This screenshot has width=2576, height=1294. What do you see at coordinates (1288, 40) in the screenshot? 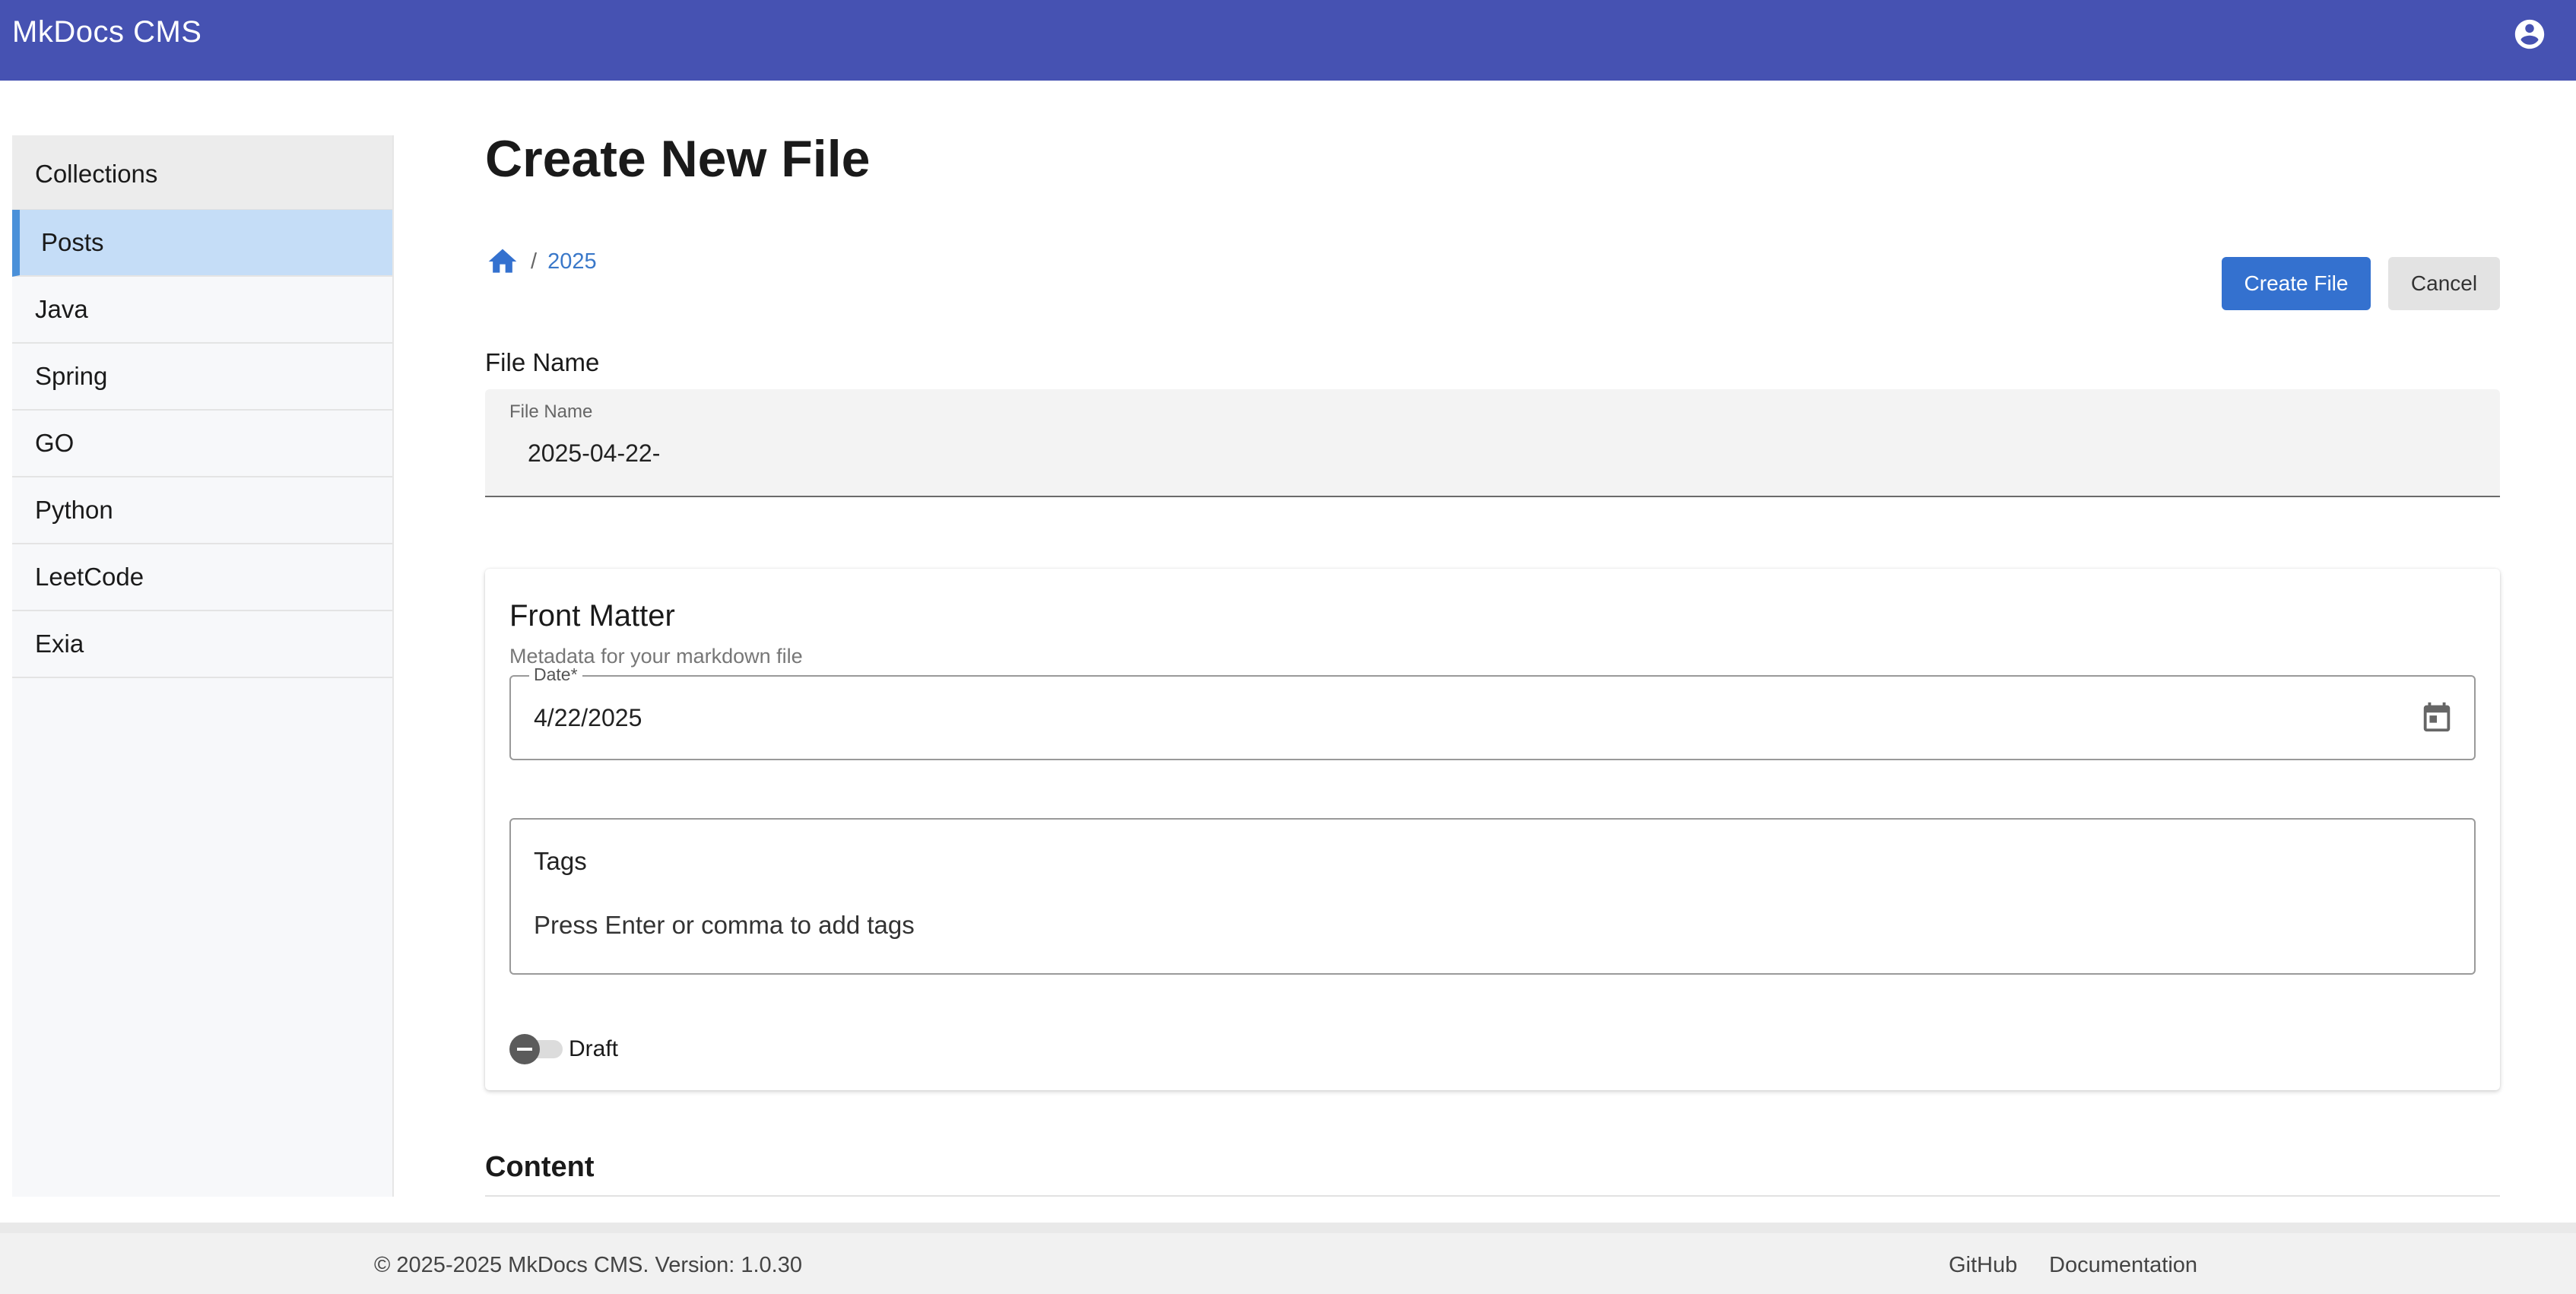
I see `app-bar: MkDocs CMS` at bounding box center [1288, 40].